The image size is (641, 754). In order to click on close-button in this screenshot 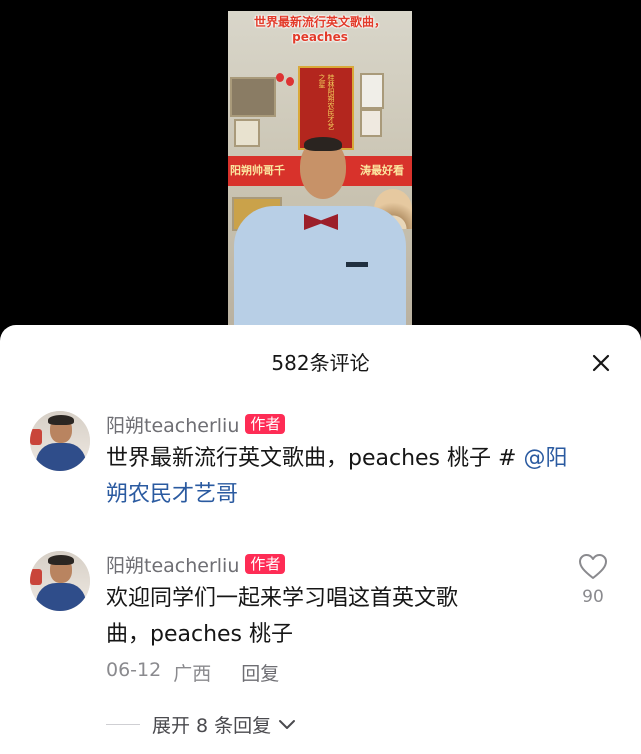, I will do `click(601, 363)`.